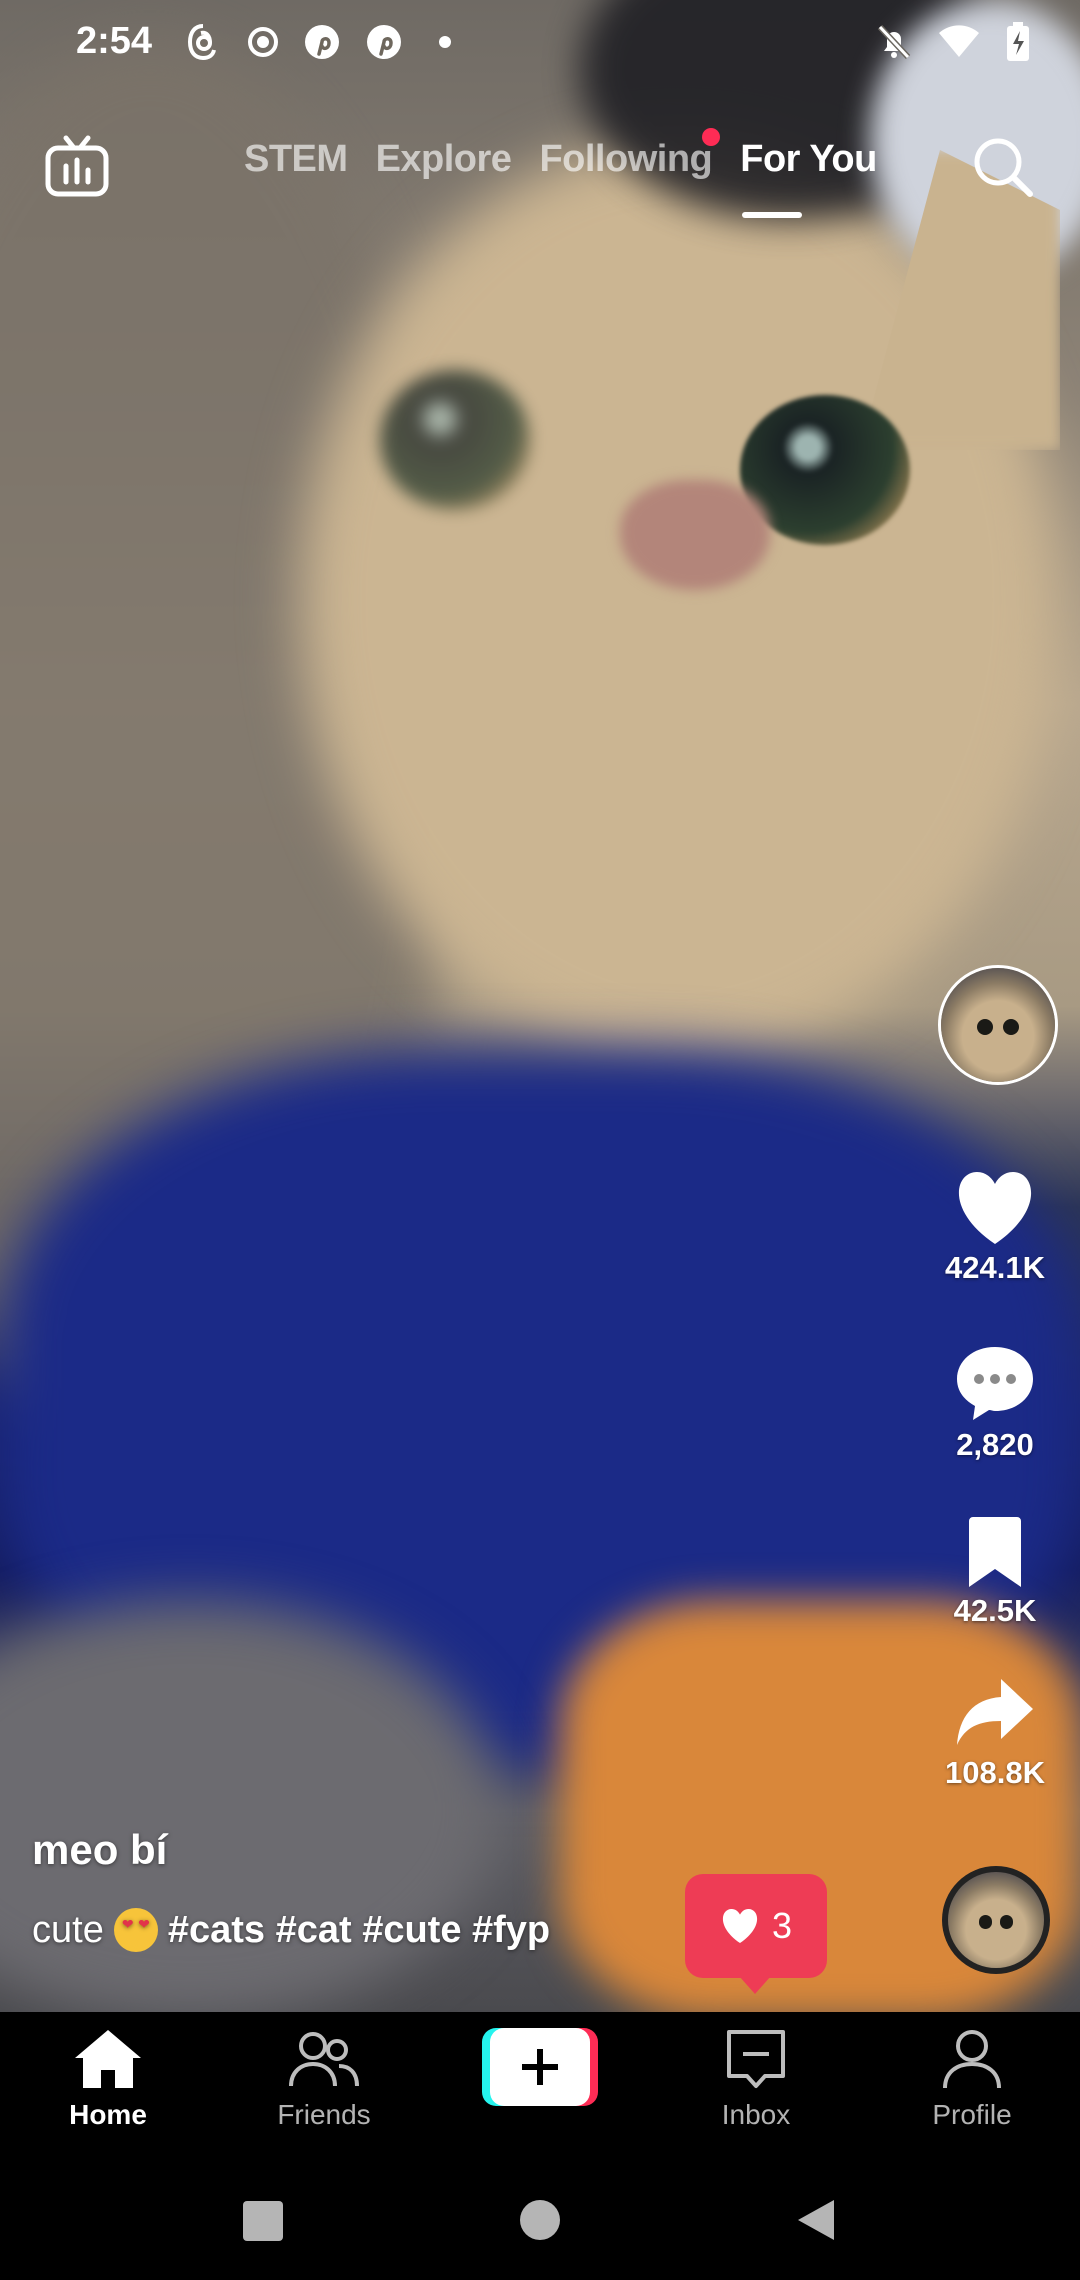  I want to click on share-icon, so click(995, 1712).